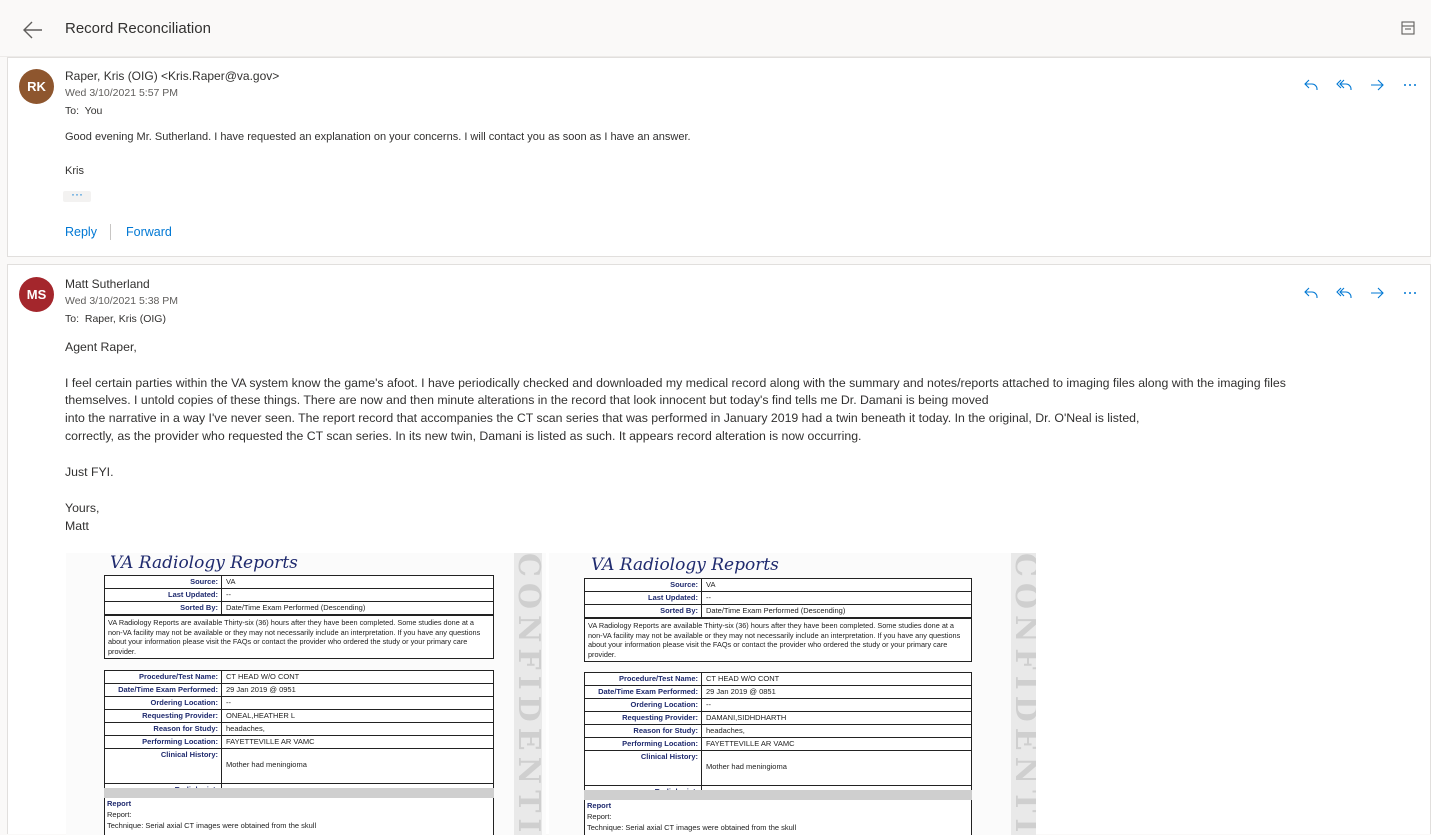 The width and height of the screenshot is (1431, 835). I want to click on avatar: RK, so click(36, 86).